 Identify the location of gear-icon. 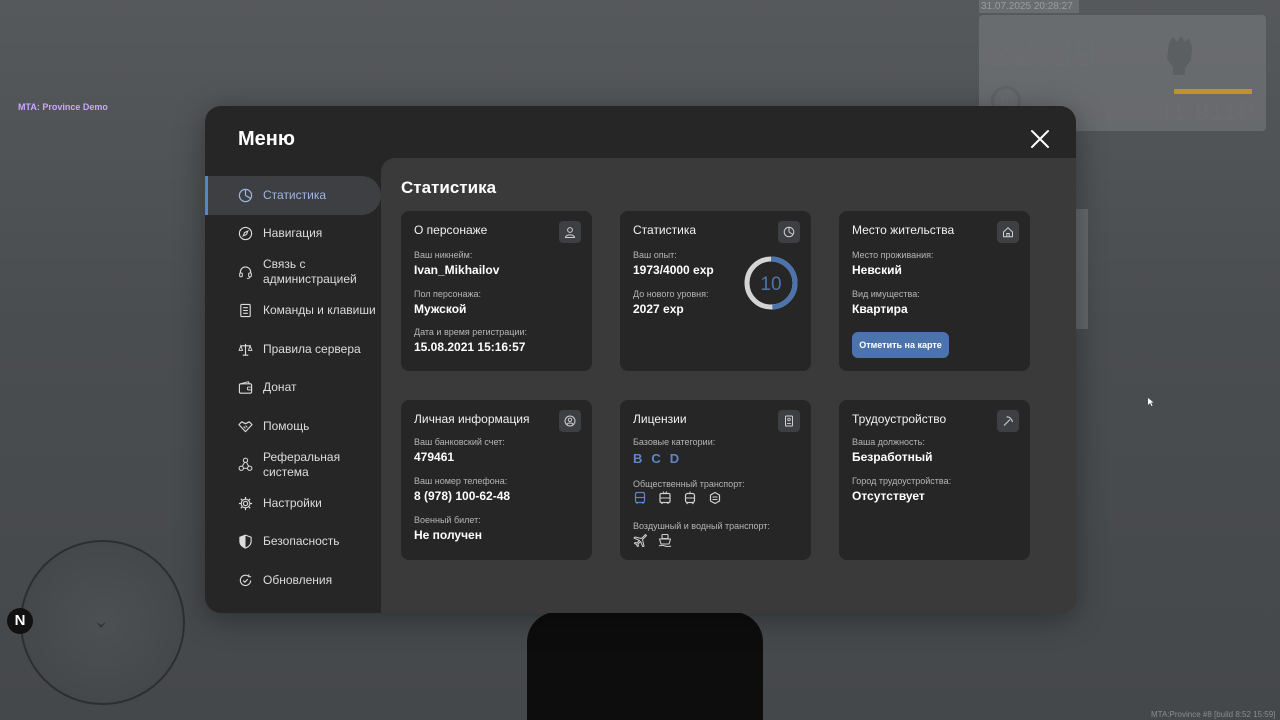
(245, 503).